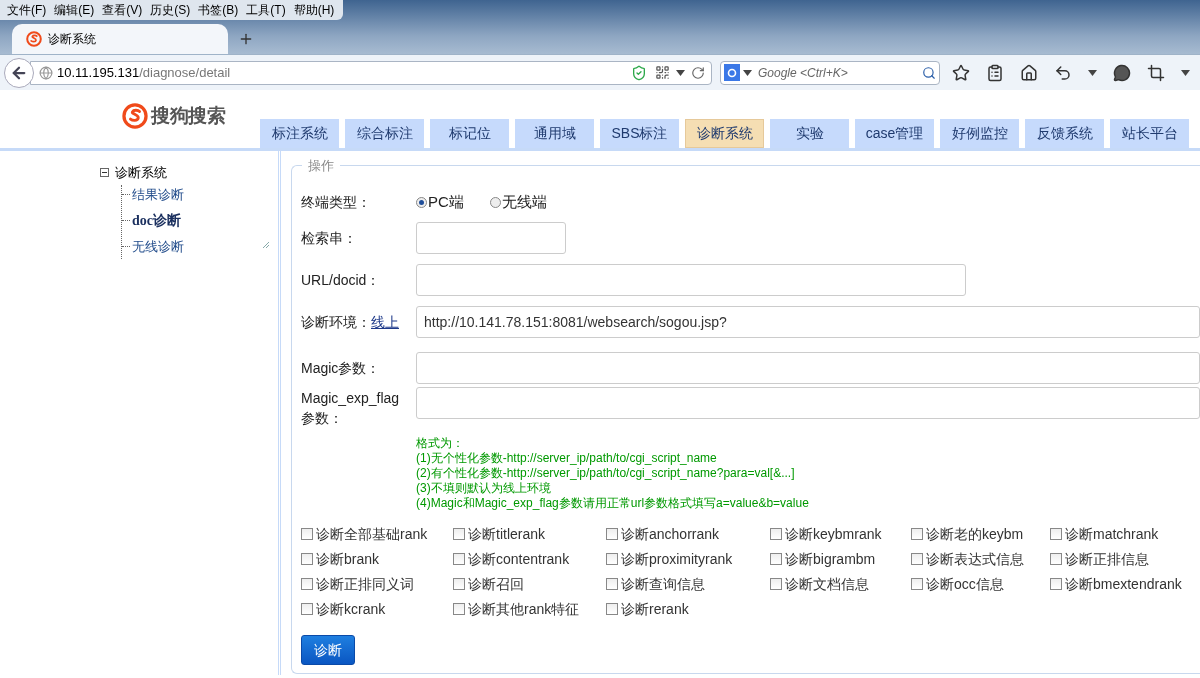 The image size is (1200, 678). What do you see at coordinates (141, 173) in the screenshot?
I see `tree-item: 诊断系统` at bounding box center [141, 173].